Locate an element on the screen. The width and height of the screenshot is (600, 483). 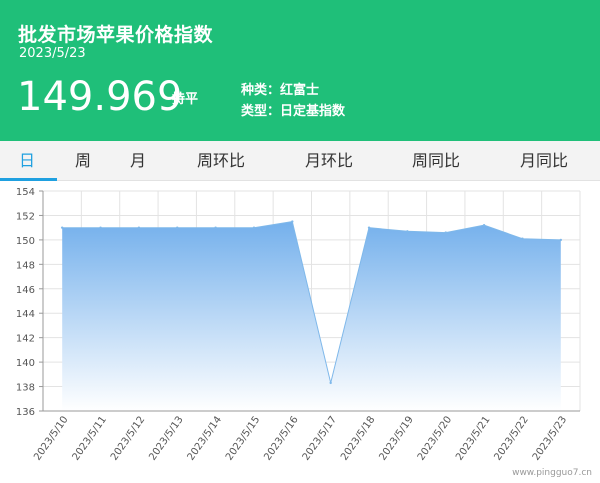
y-tick-label: 152 is located at coordinates (25, 216).